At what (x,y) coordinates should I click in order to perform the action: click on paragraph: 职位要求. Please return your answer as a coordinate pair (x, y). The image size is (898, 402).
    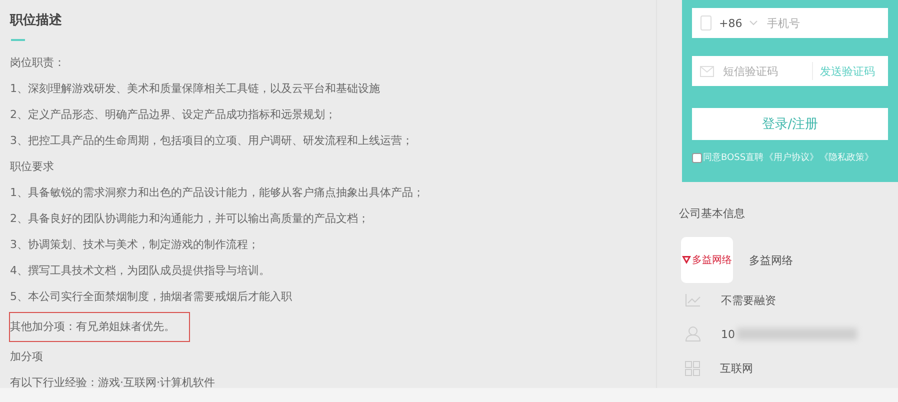
    Looking at the image, I should click on (32, 167).